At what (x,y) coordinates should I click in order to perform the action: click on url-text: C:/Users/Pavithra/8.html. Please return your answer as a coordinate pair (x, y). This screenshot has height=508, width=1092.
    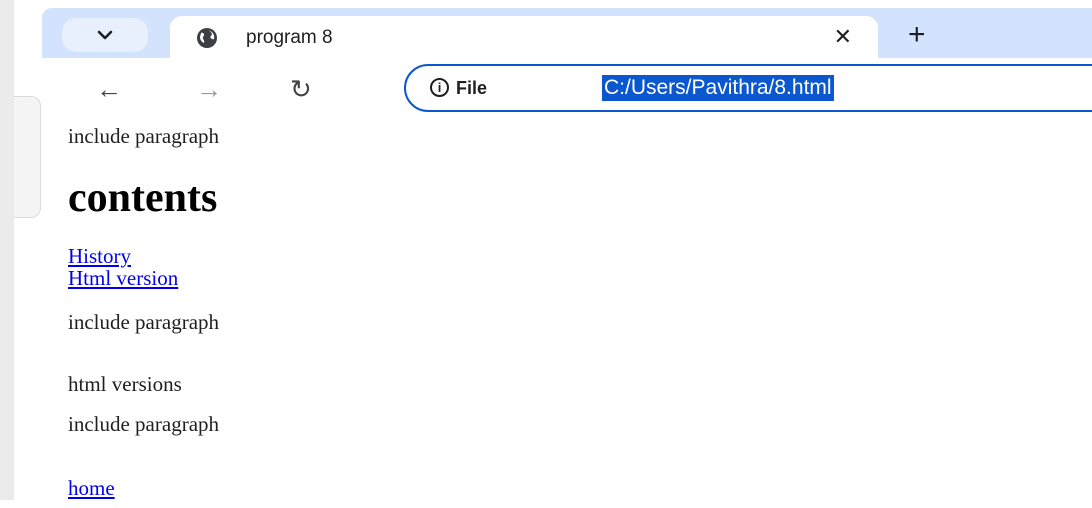
    Looking at the image, I should click on (718, 88).